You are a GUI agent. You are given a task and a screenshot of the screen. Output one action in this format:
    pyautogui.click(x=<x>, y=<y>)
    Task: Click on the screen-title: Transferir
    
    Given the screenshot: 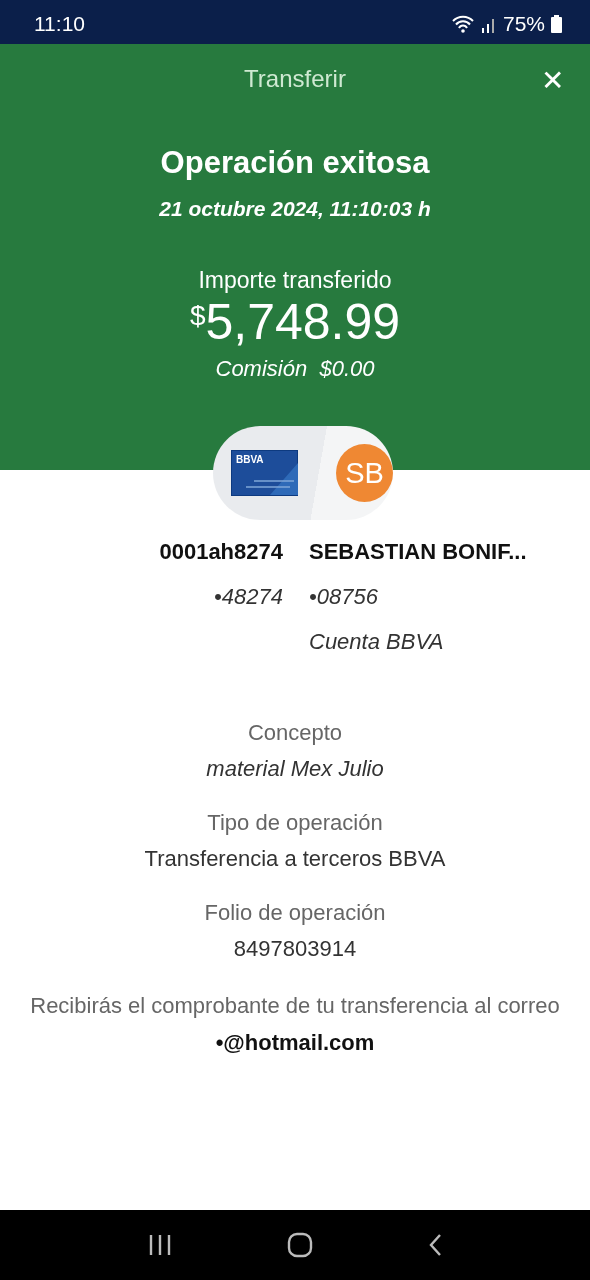 What is the action you would take?
    pyautogui.click(x=295, y=79)
    